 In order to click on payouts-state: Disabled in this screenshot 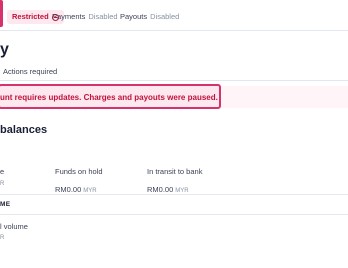, I will do `click(165, 16)`.